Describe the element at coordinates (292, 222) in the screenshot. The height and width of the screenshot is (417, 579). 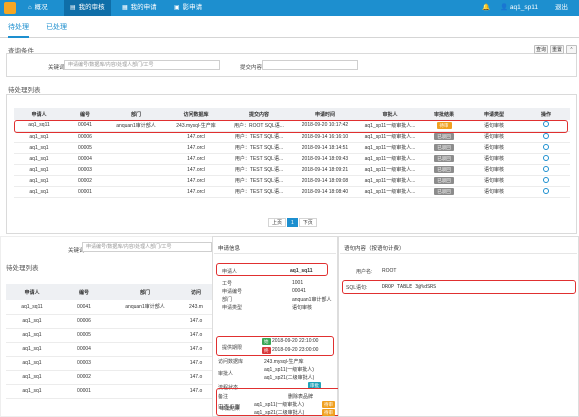
I see `page-1-button: 1` at that location.